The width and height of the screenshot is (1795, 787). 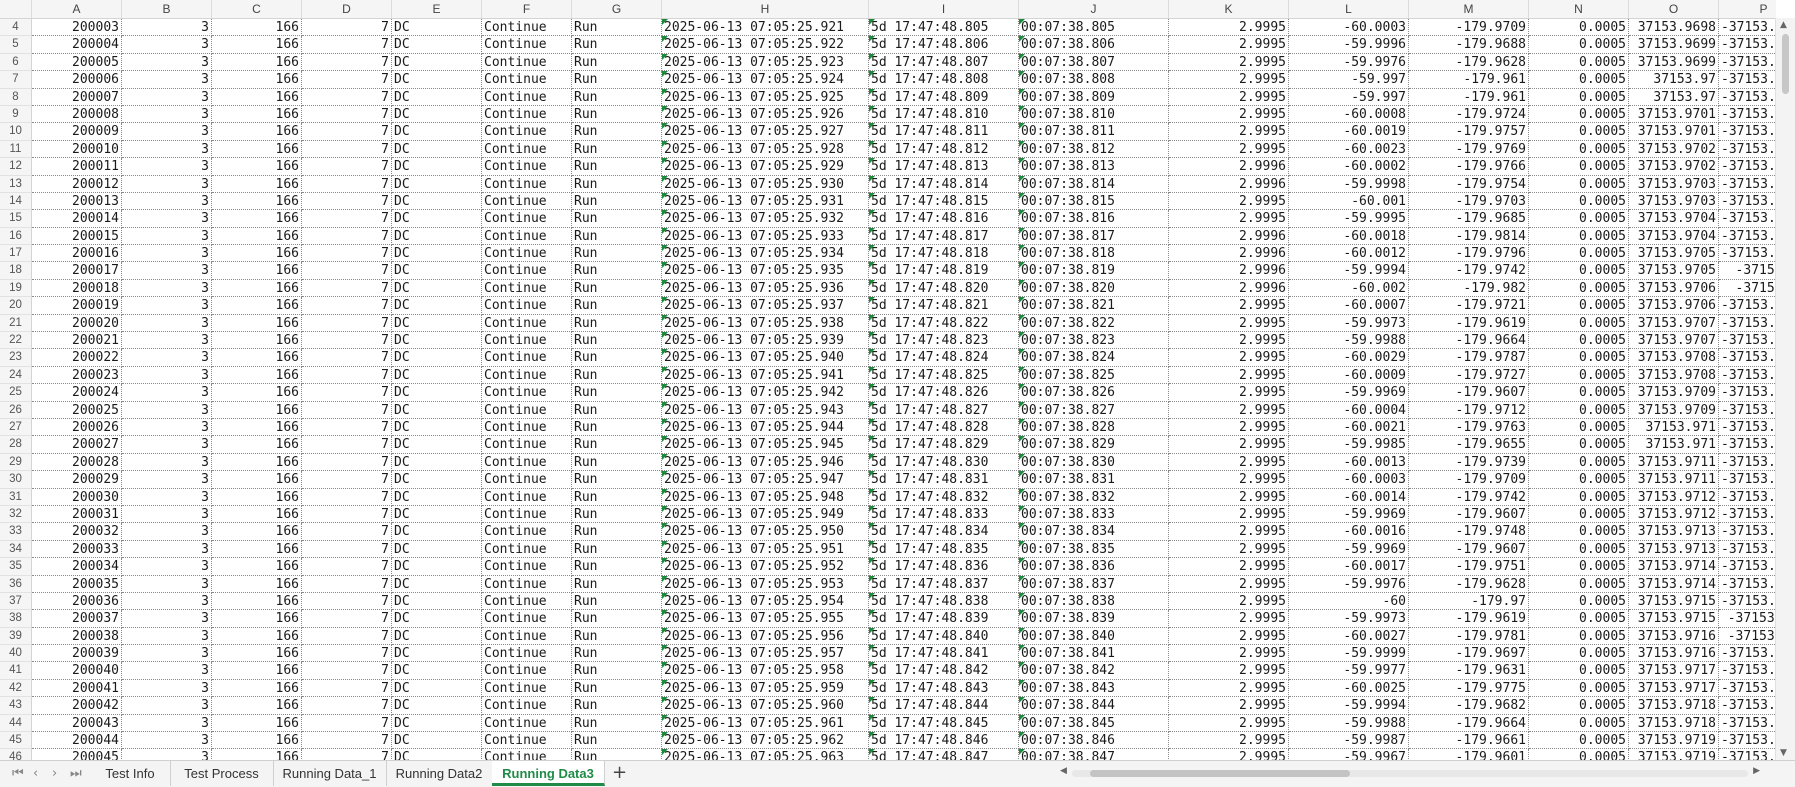 I want to click on cell-m: -179.9685, so click(x=1469, y=219).